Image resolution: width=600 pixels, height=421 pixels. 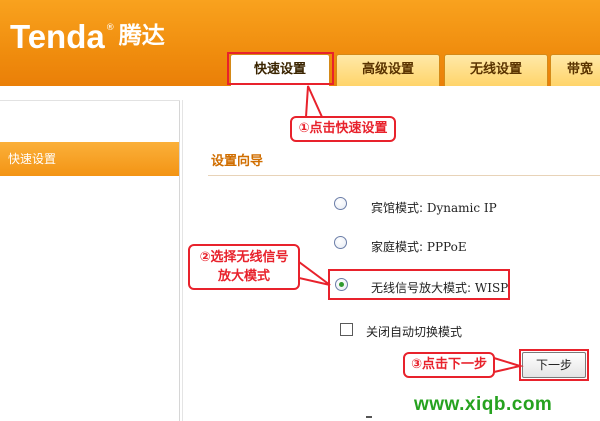 I want to click on small-dash, so click(x=369, y=417).